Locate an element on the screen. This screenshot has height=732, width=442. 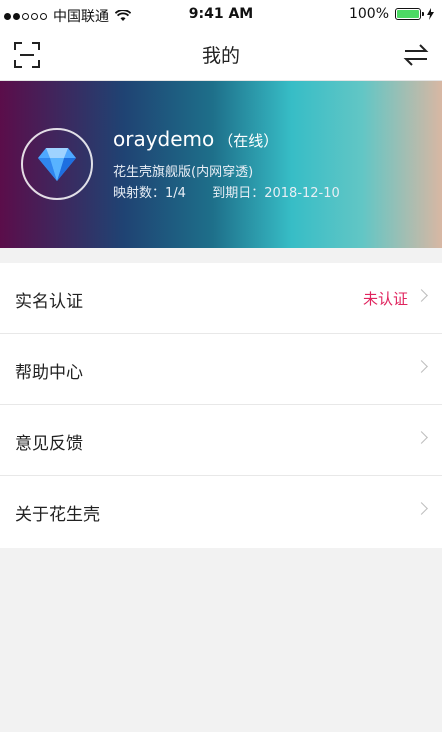
online-status: （在线） is located at coordinates (248, 141).